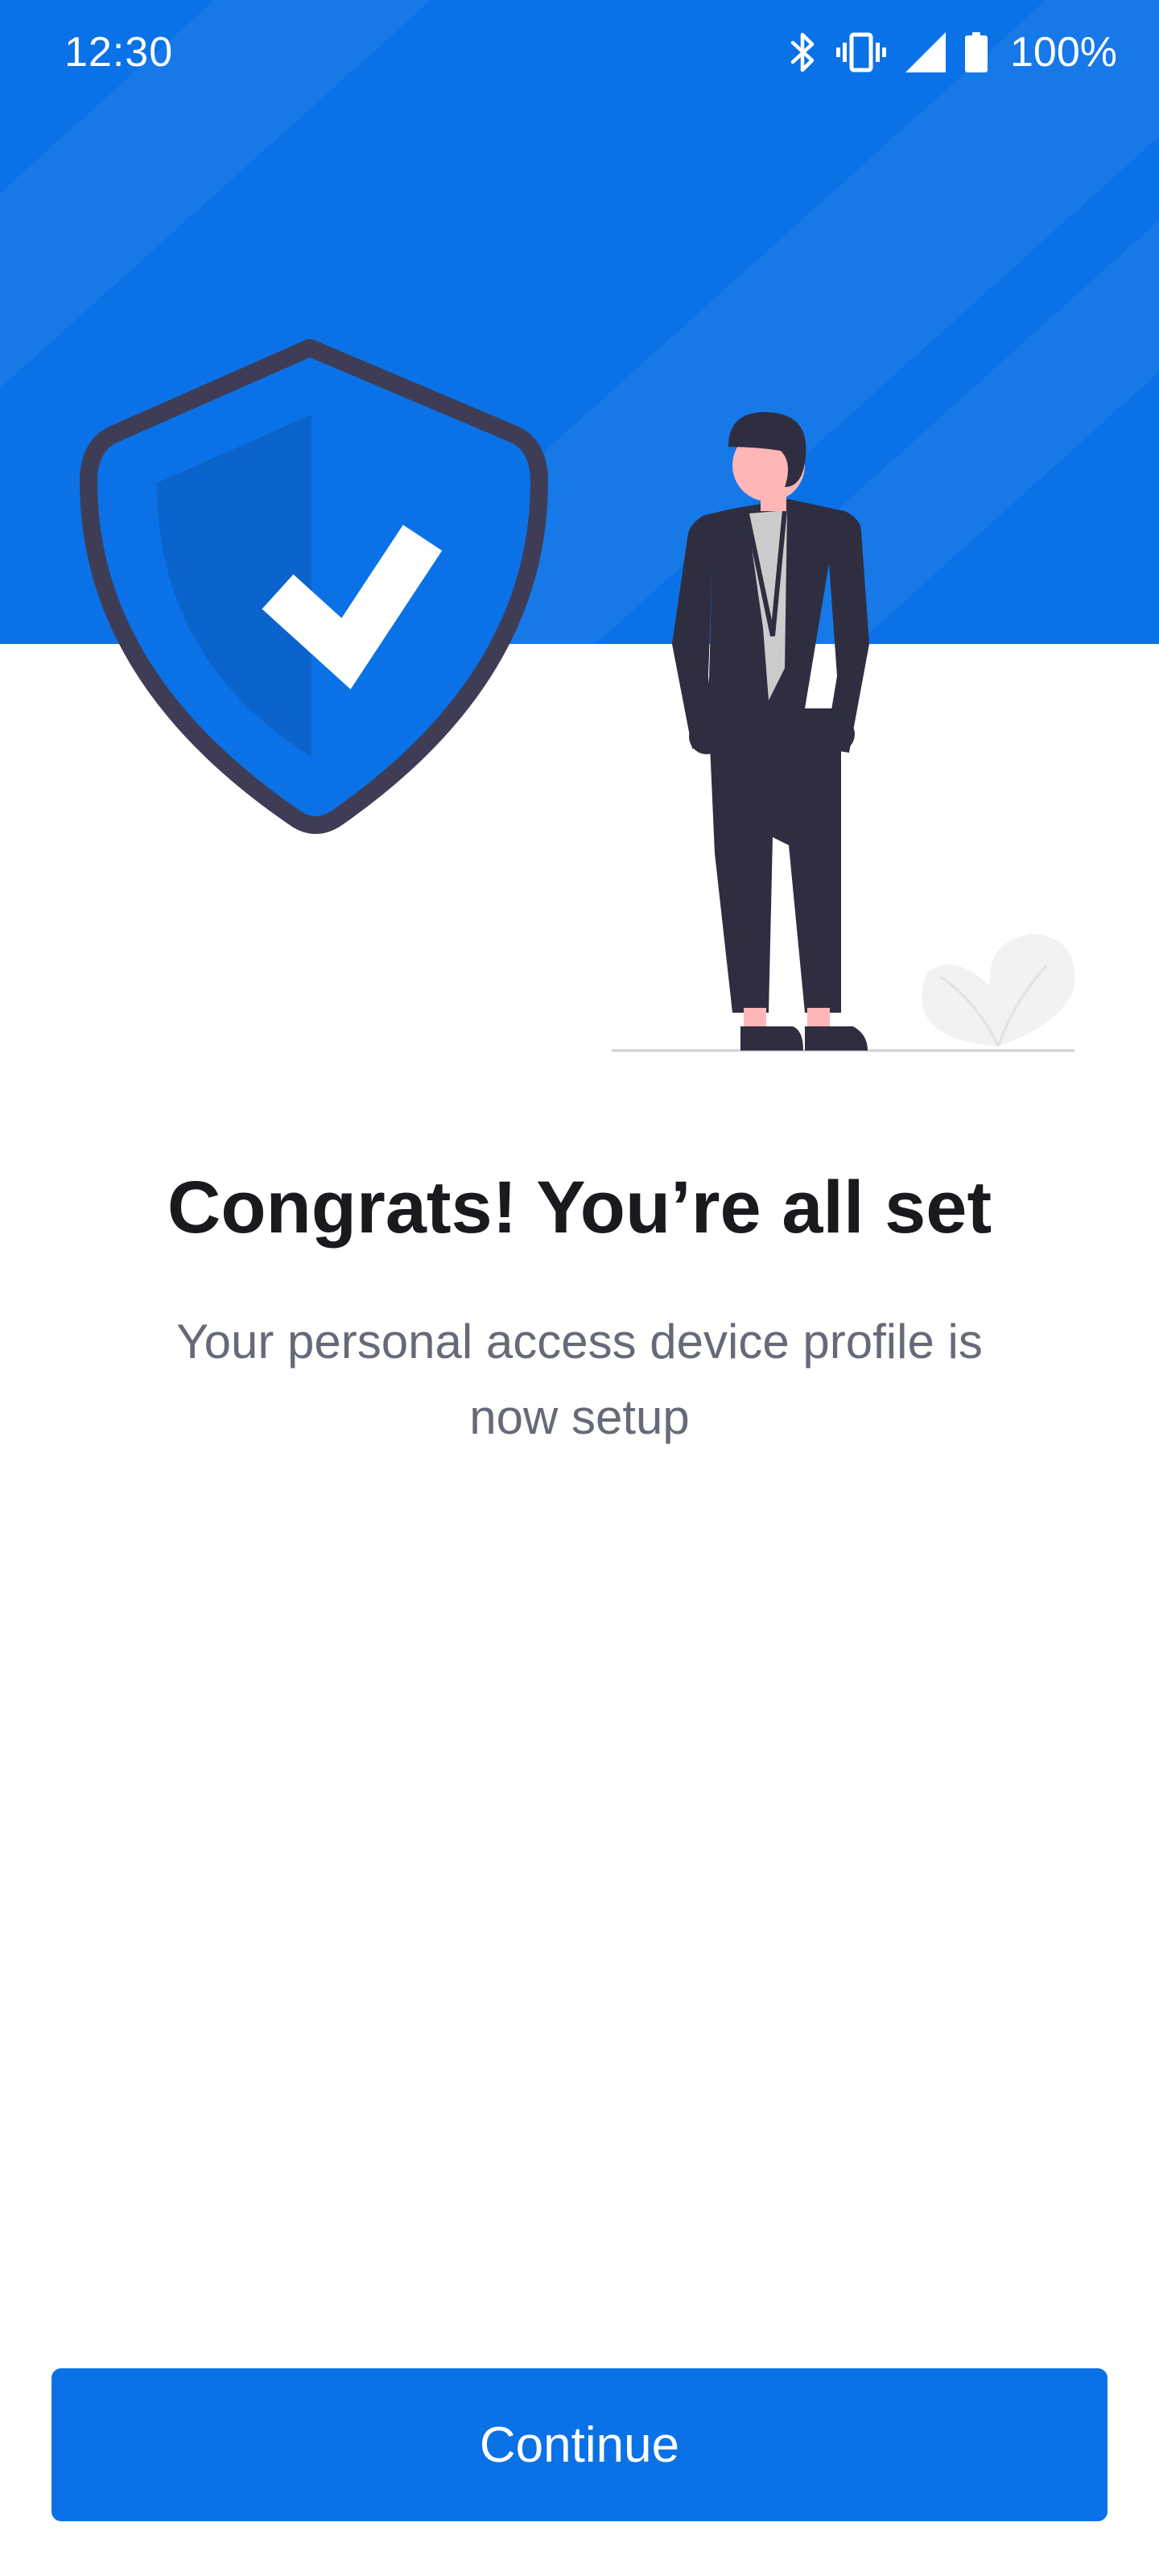  Describe the element at coordinates (998, 990) in the screenshot. I see `plant-icon` at that location.